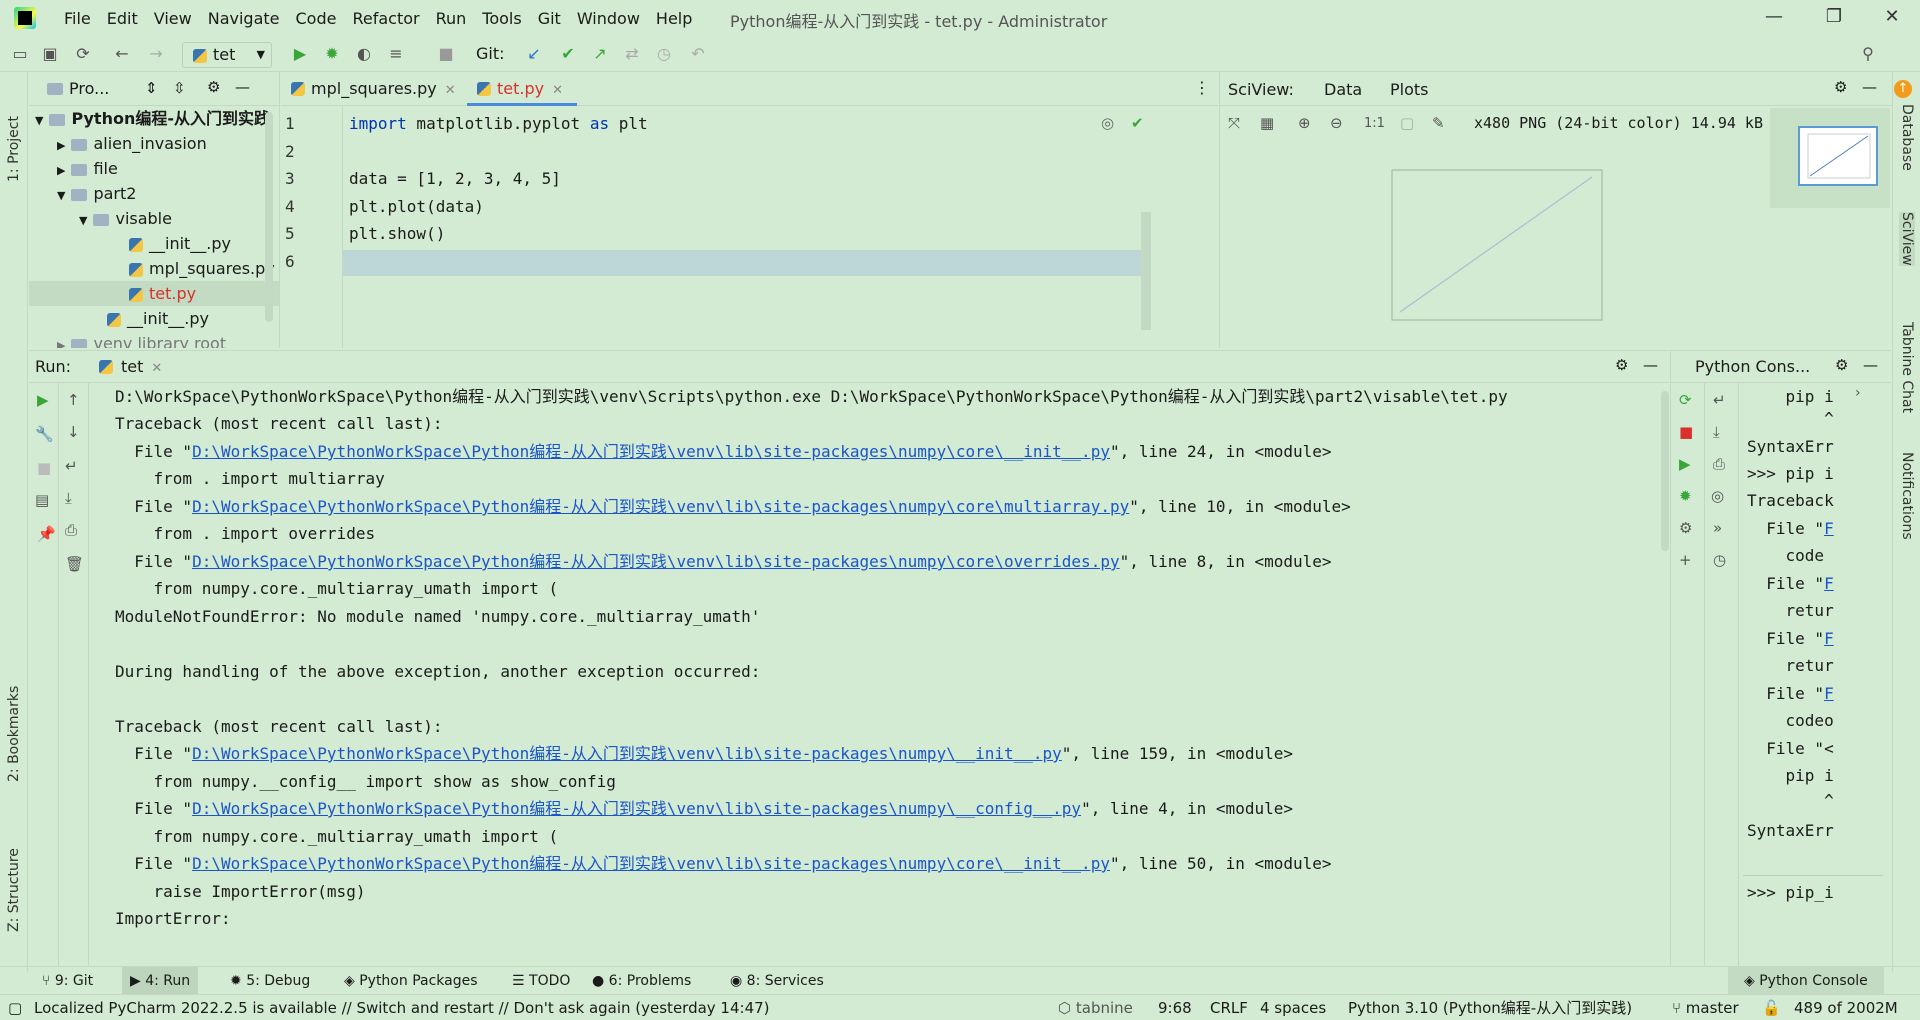 The width and height of the screenshot is (1920, 1020). What do you see at coordinates (1137, 123) in the screenshot?
I see `no-problems-icon: ✔` at bounding box center [1137, 123].